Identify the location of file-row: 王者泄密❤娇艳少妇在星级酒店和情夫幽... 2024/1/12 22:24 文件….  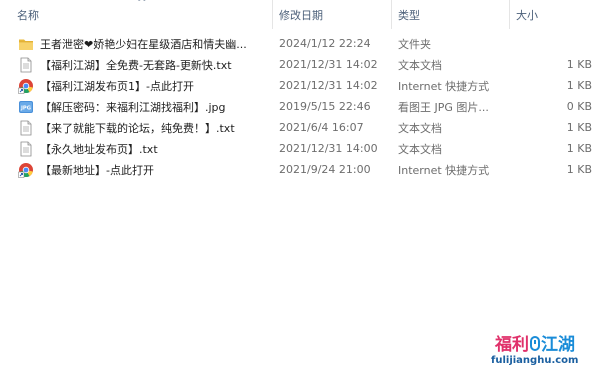
(299, 43).